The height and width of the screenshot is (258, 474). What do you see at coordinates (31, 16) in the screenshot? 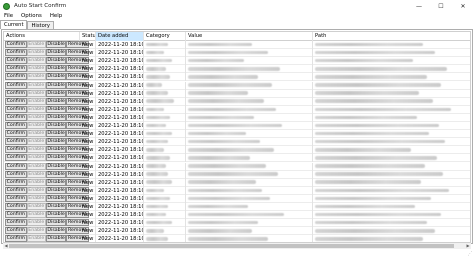
I see `menu-options: Options` at bounding box center [31, 16].